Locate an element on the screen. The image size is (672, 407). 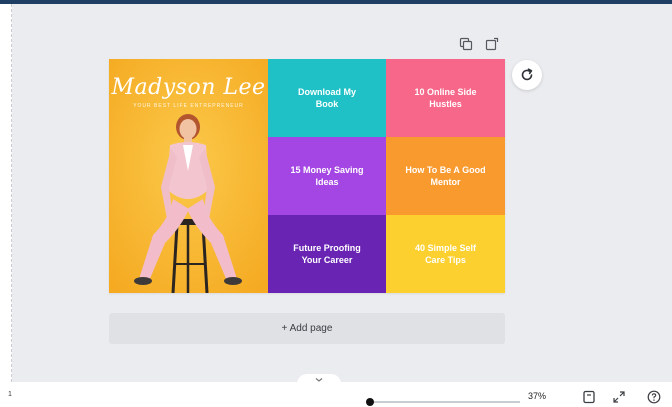
add-page-button: + Add page is located at coordinates (307, 328).